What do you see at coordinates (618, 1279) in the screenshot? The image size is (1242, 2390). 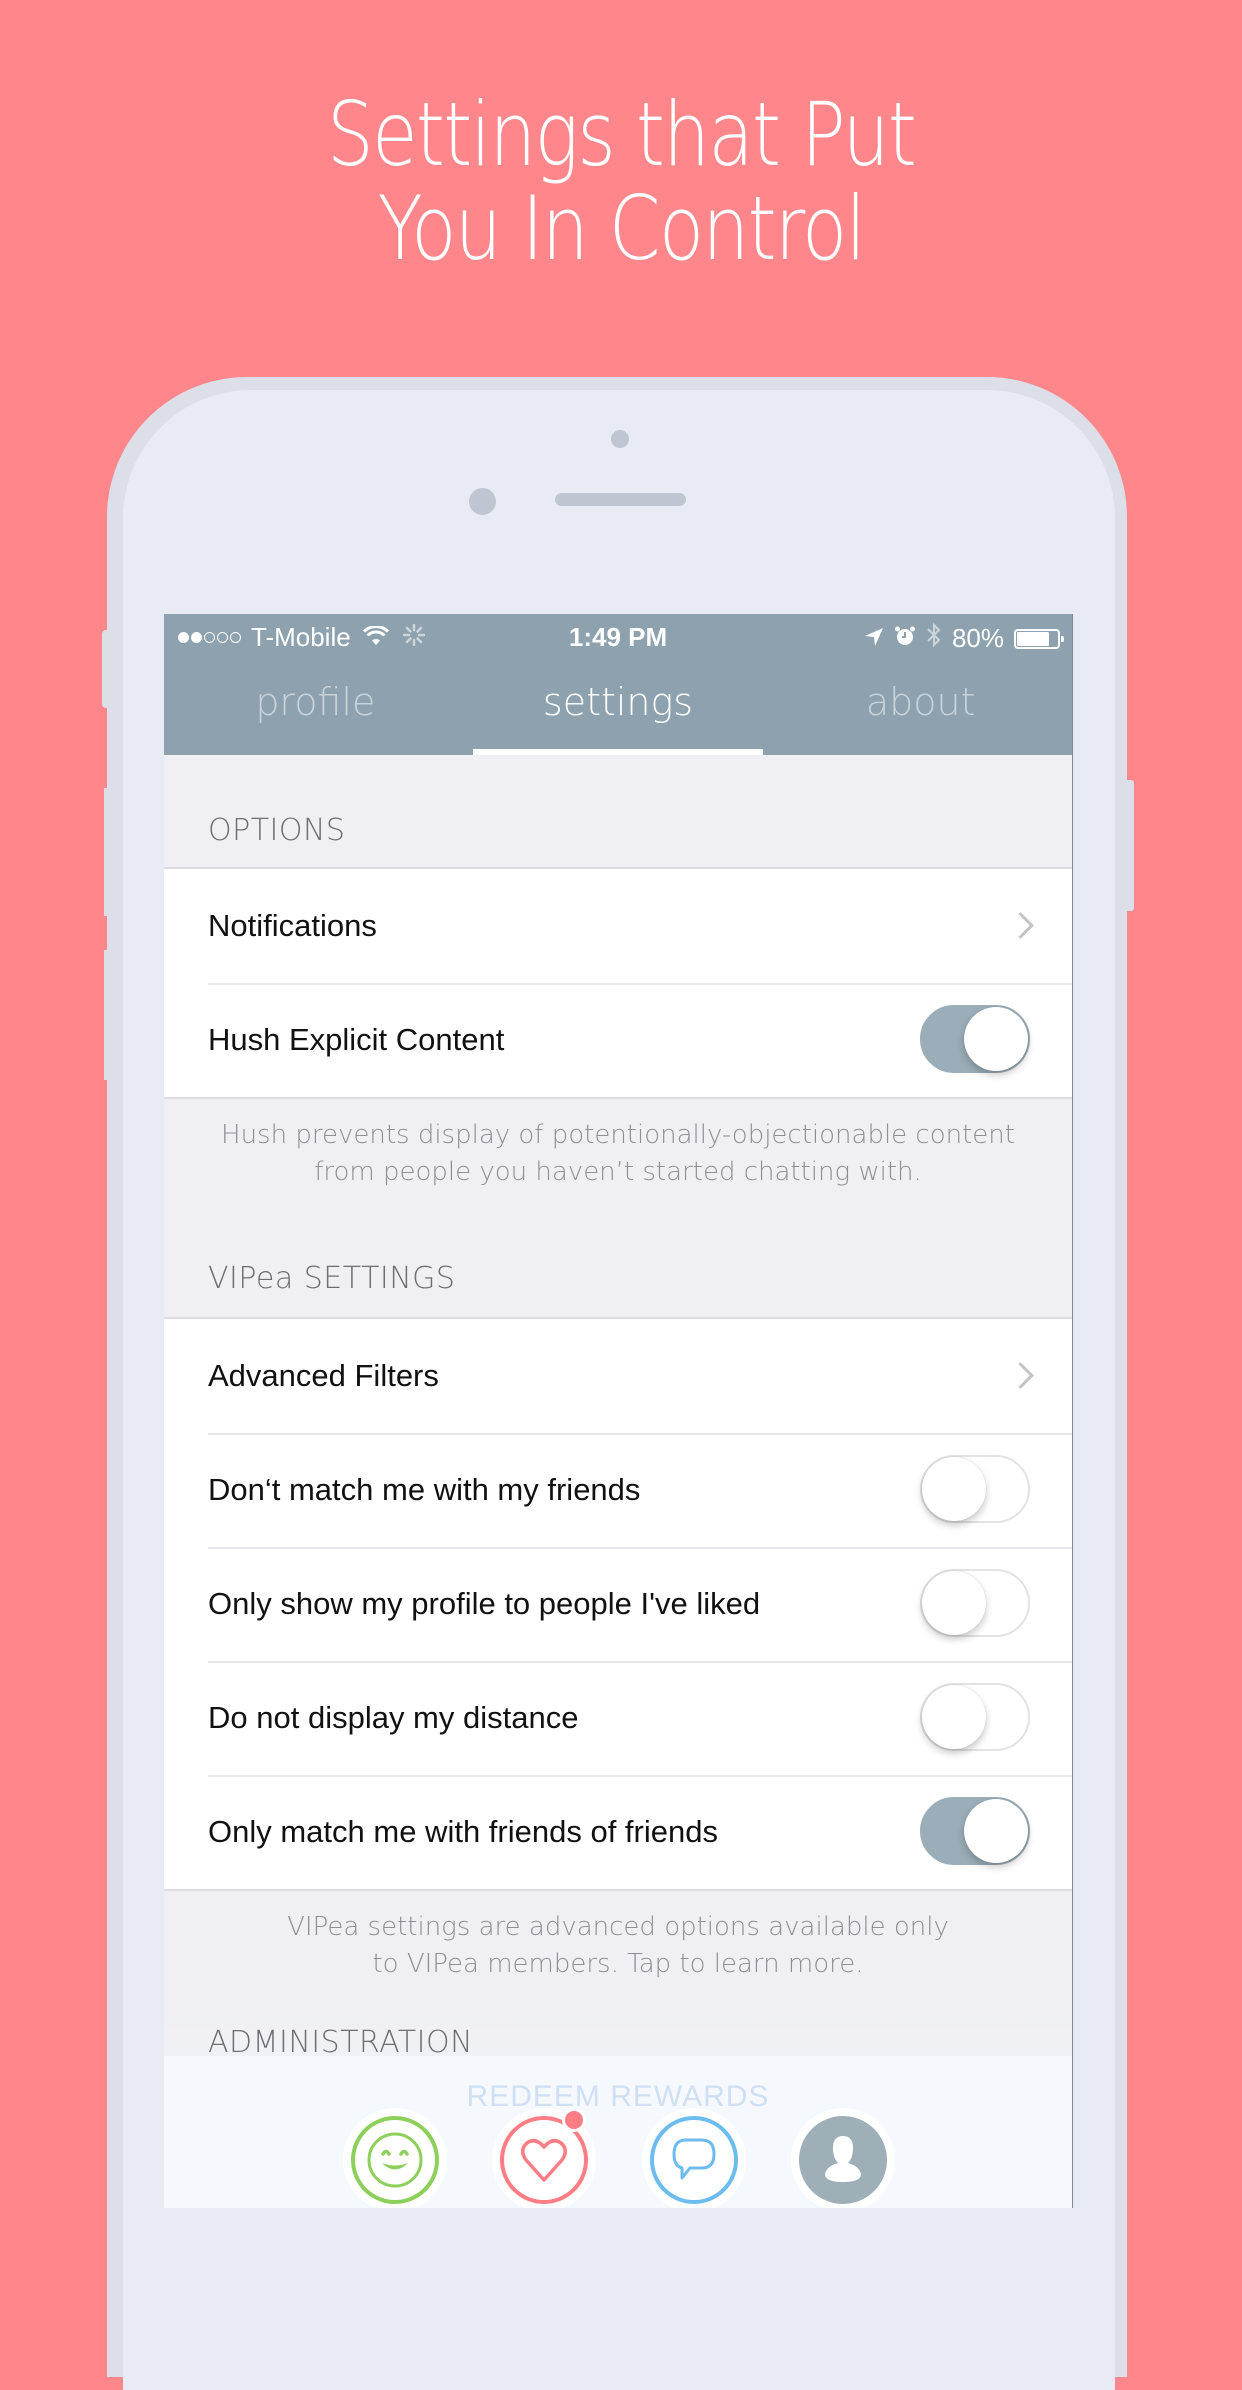 I see `section-header-vipea: VIPea SETTINGS` at bounding box center [618, 1279].